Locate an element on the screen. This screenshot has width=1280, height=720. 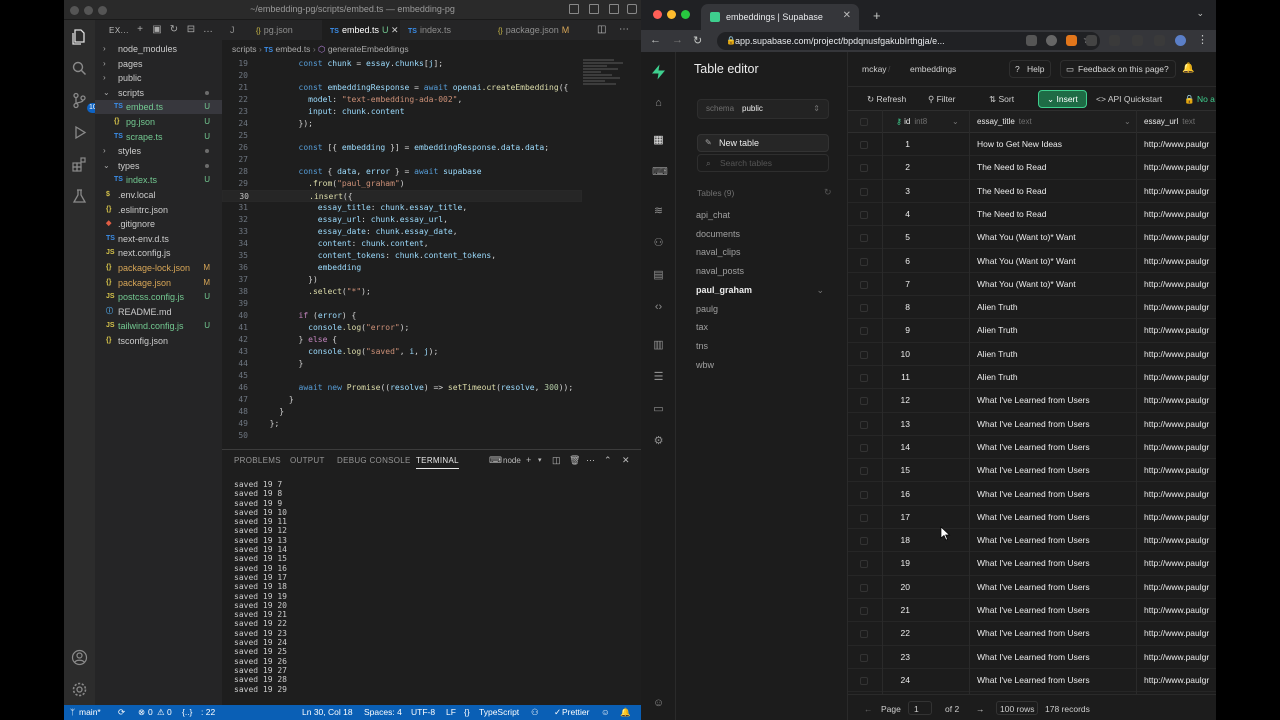
help-button: ? Help is located at coordinates (1030, 69).